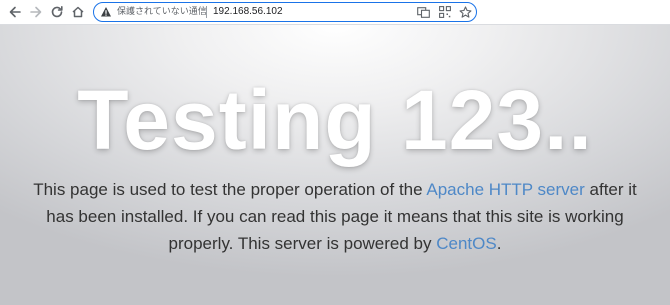 Image resolution: width=670 pixels, height=305 pixels. I want to click on home-icon, so click(78, 12).